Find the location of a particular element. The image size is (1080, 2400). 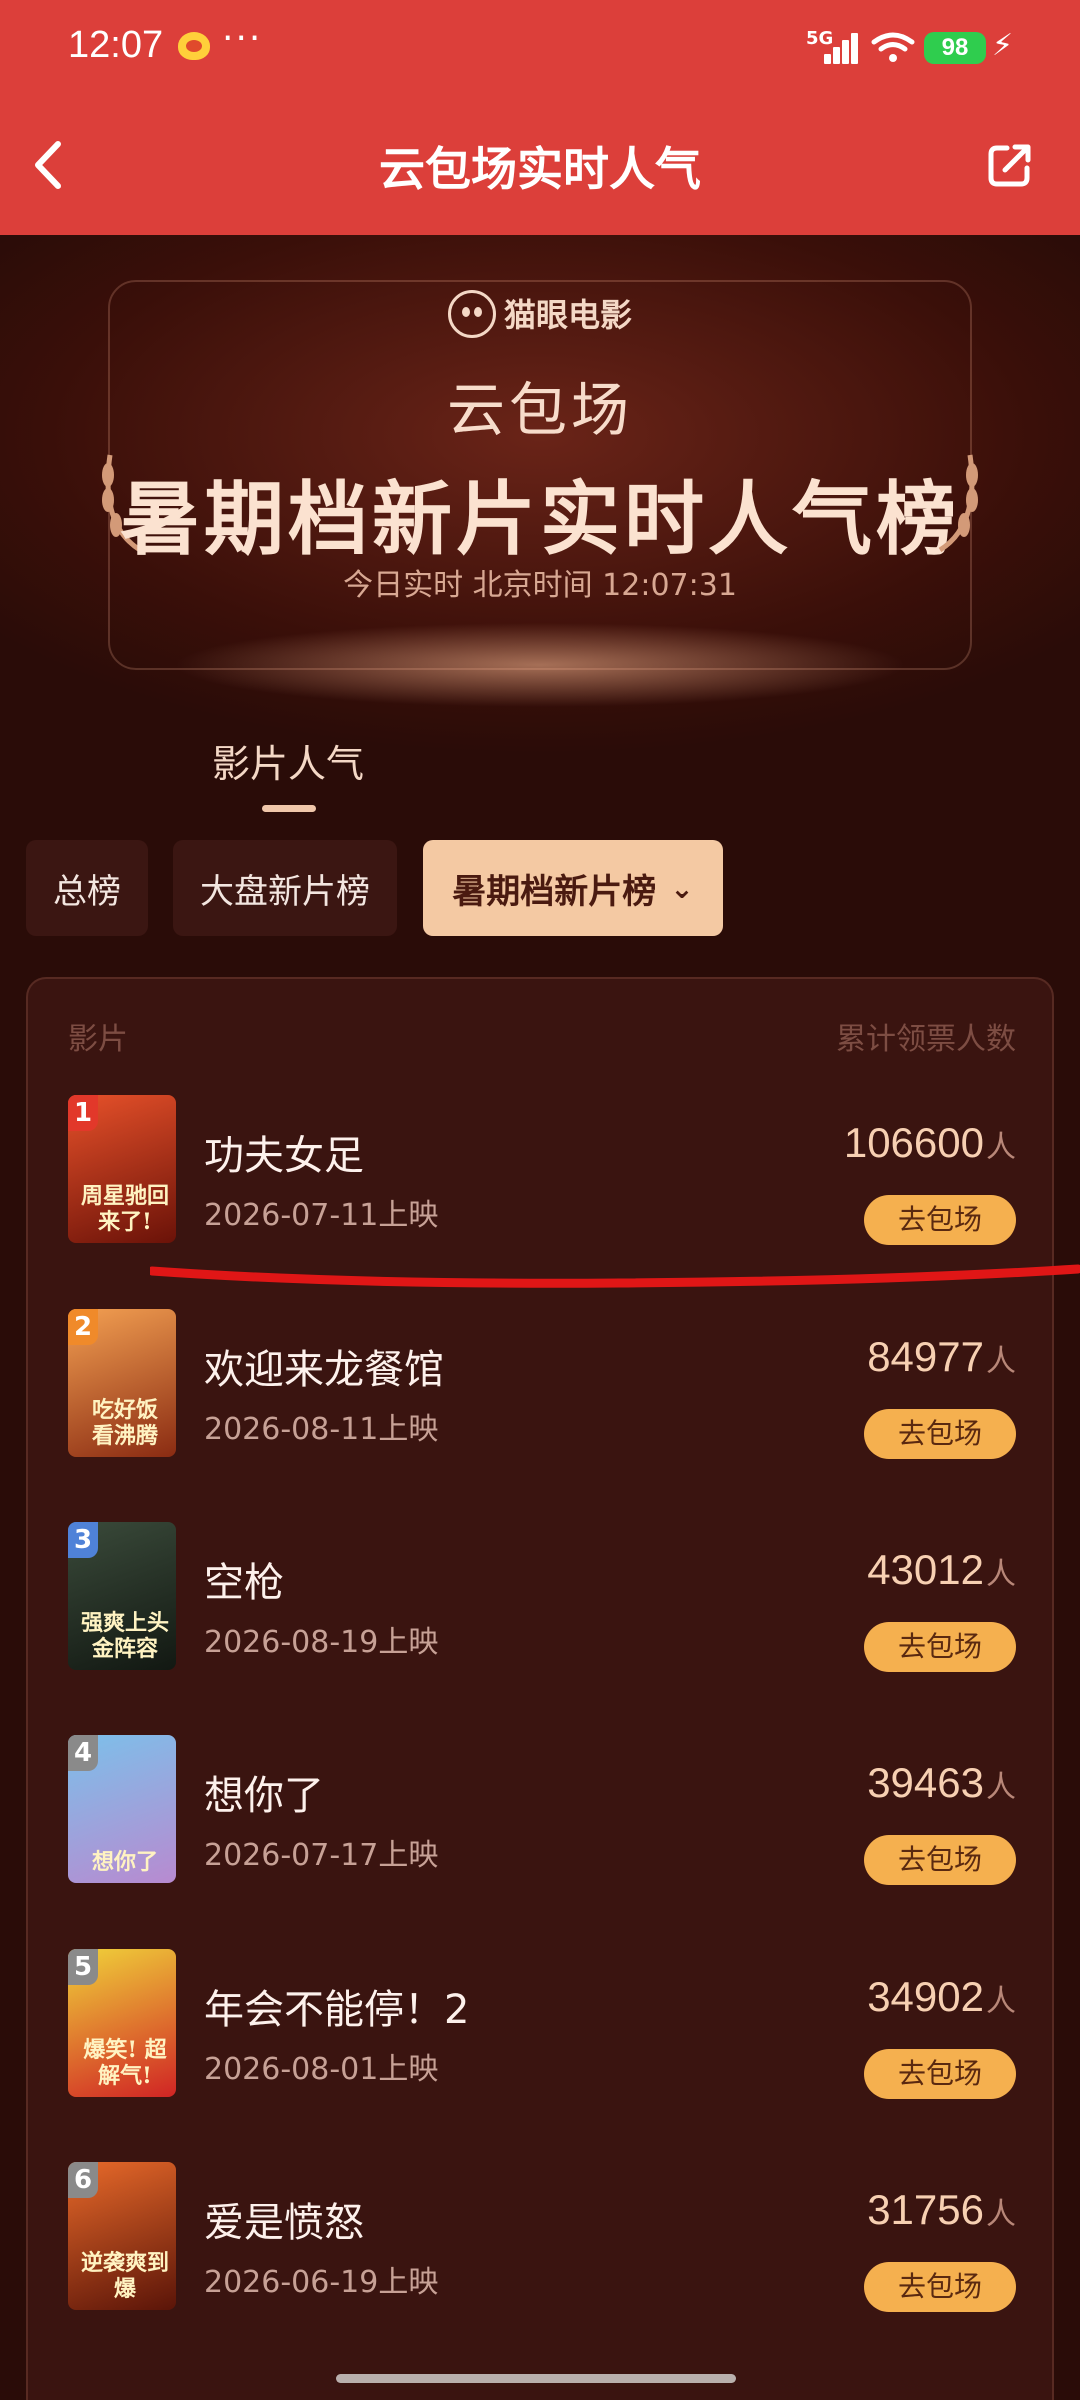

poster-text: 爆笑! 超解气! is located at coordinates (125, 2063).